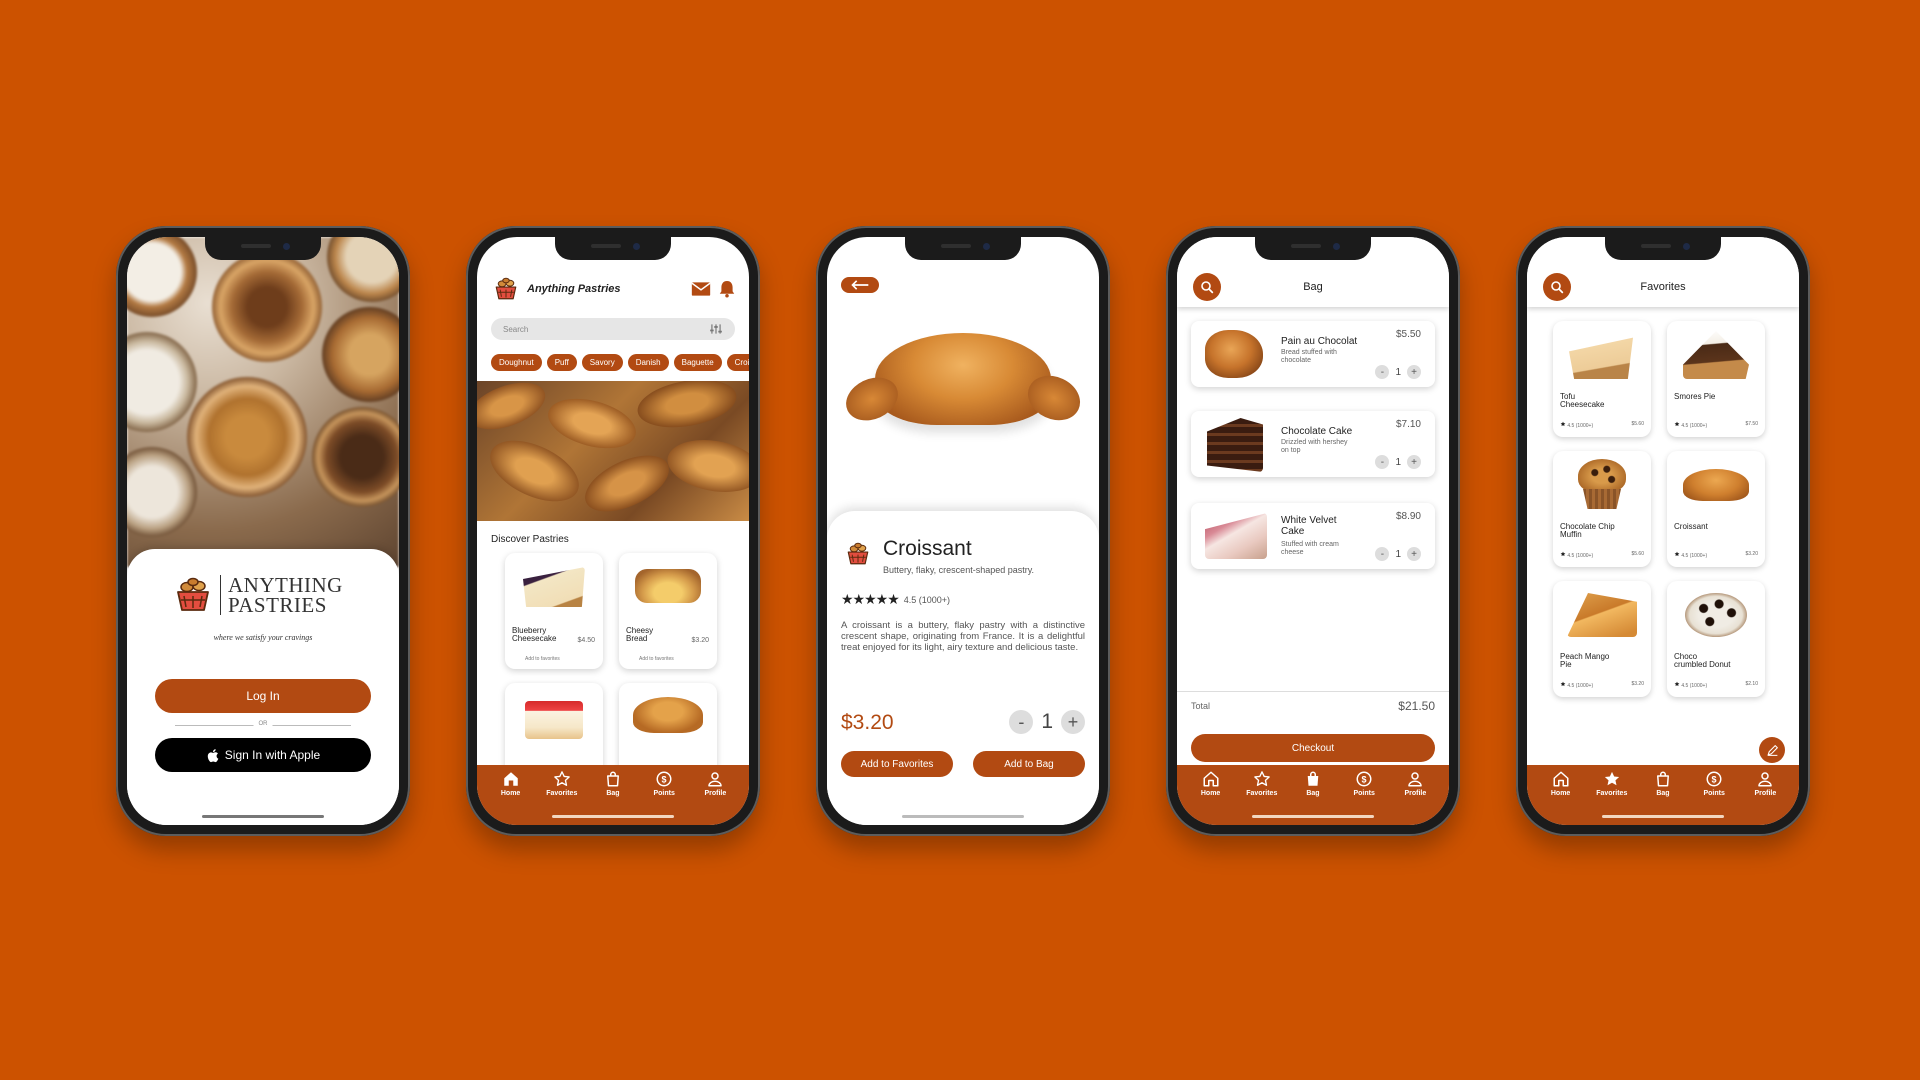 This screenshot has width=1920, height=1080. Describe the element at coordinates (277, 605) in the screenshot. I see `brand-name-line2: PASTRIES` at that location.